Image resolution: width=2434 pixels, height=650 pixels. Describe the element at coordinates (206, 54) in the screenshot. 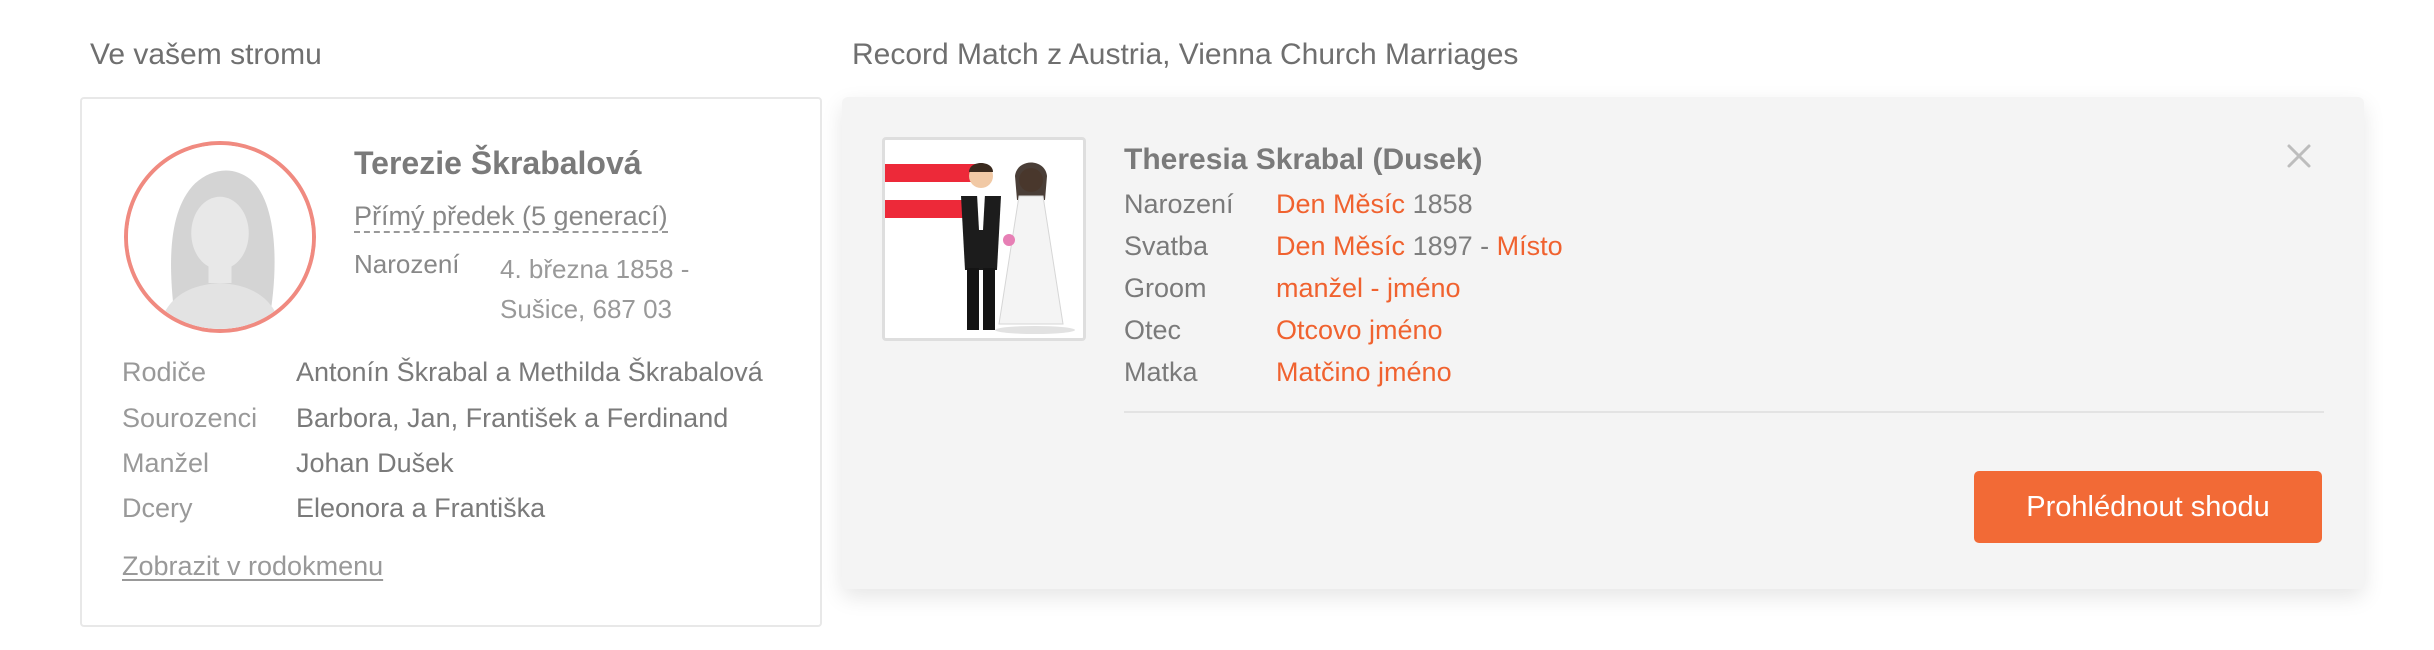

I see `in-your-tree-heading: Ve vašem stromu` at that location.